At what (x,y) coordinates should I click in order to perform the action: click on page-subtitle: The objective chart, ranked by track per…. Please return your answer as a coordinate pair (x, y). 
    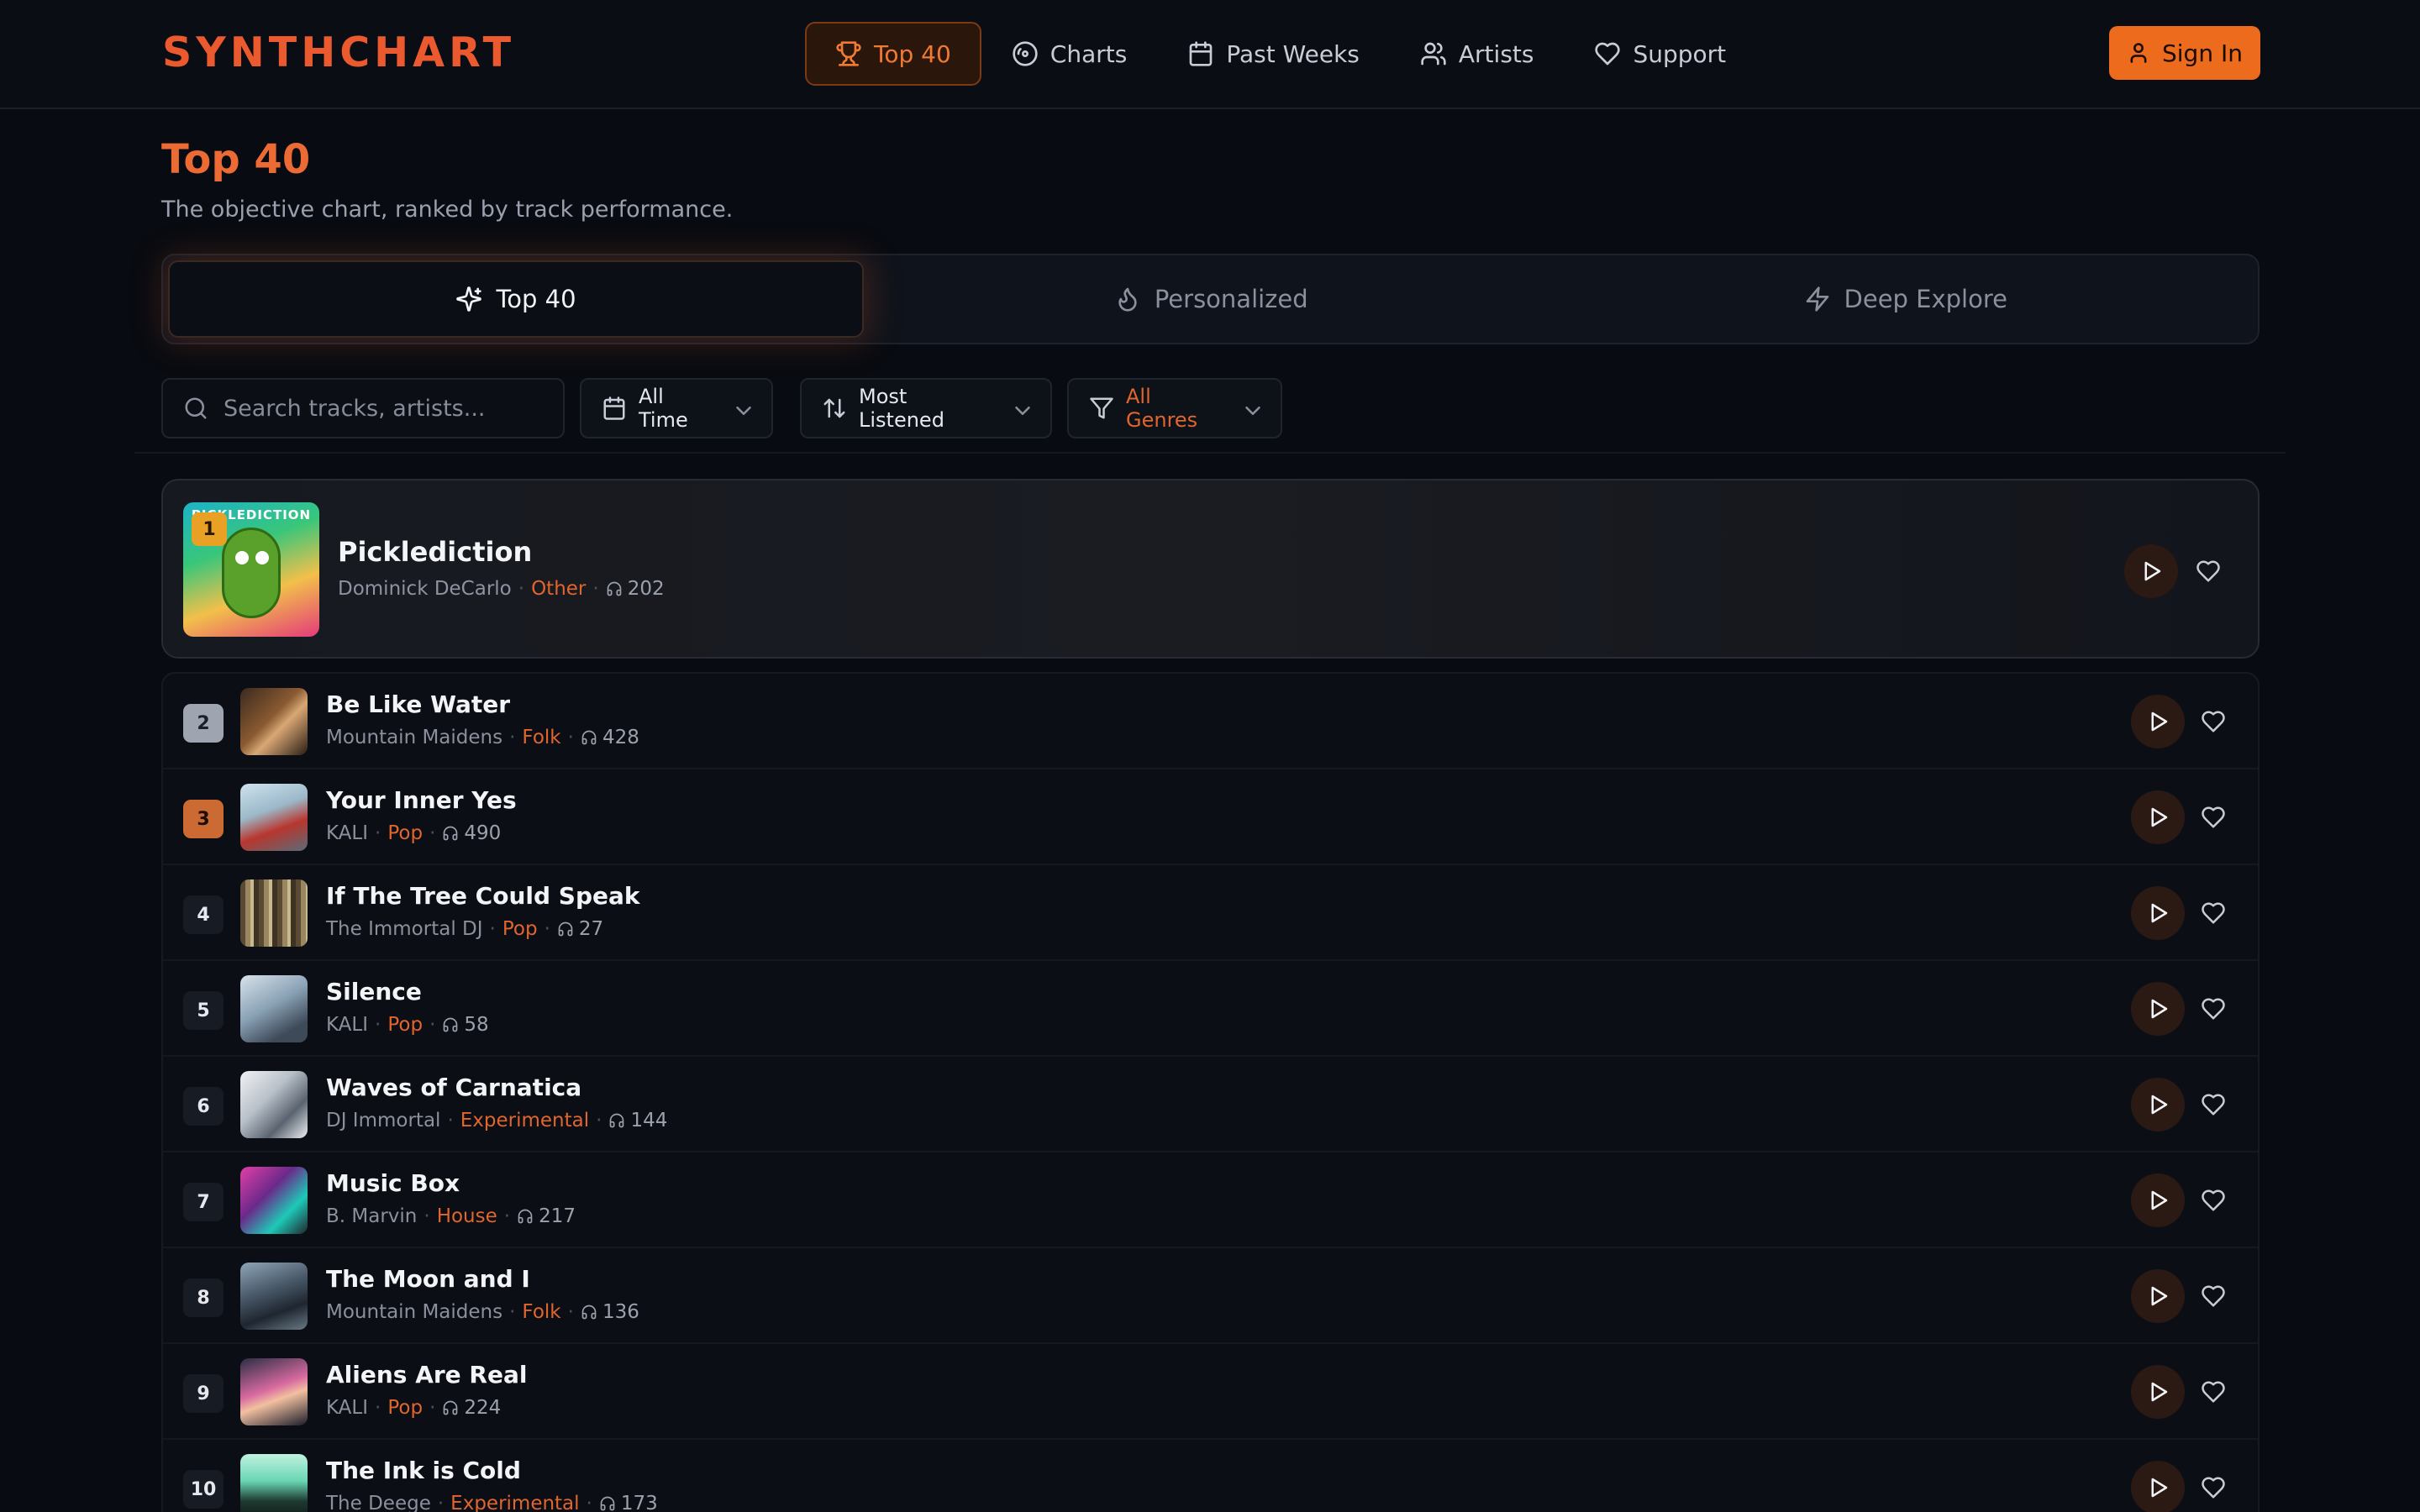
    Looking at the image, I should click on (448, 210).